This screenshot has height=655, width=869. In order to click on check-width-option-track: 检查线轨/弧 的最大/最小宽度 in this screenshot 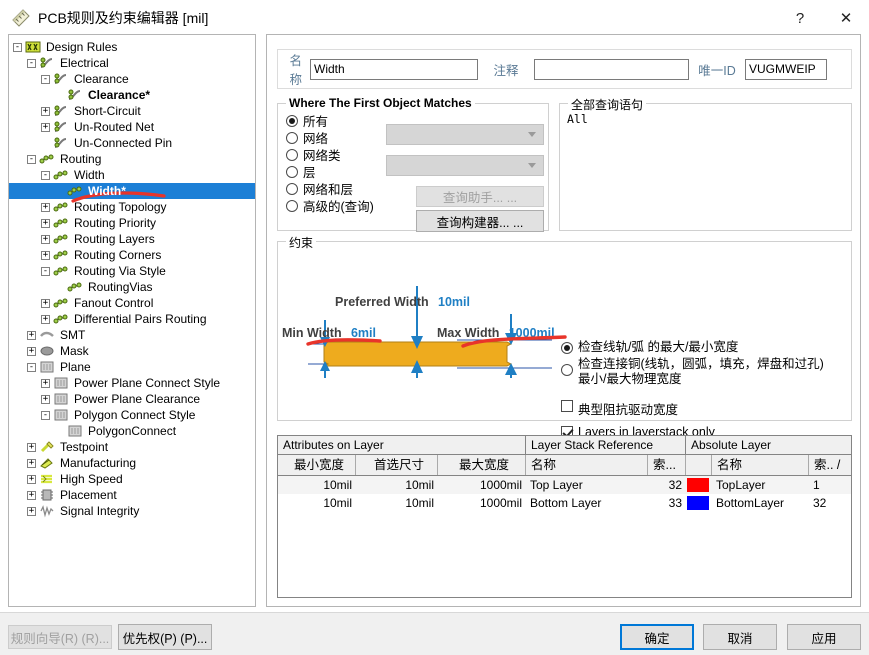, I will do `click(705, 347)`.